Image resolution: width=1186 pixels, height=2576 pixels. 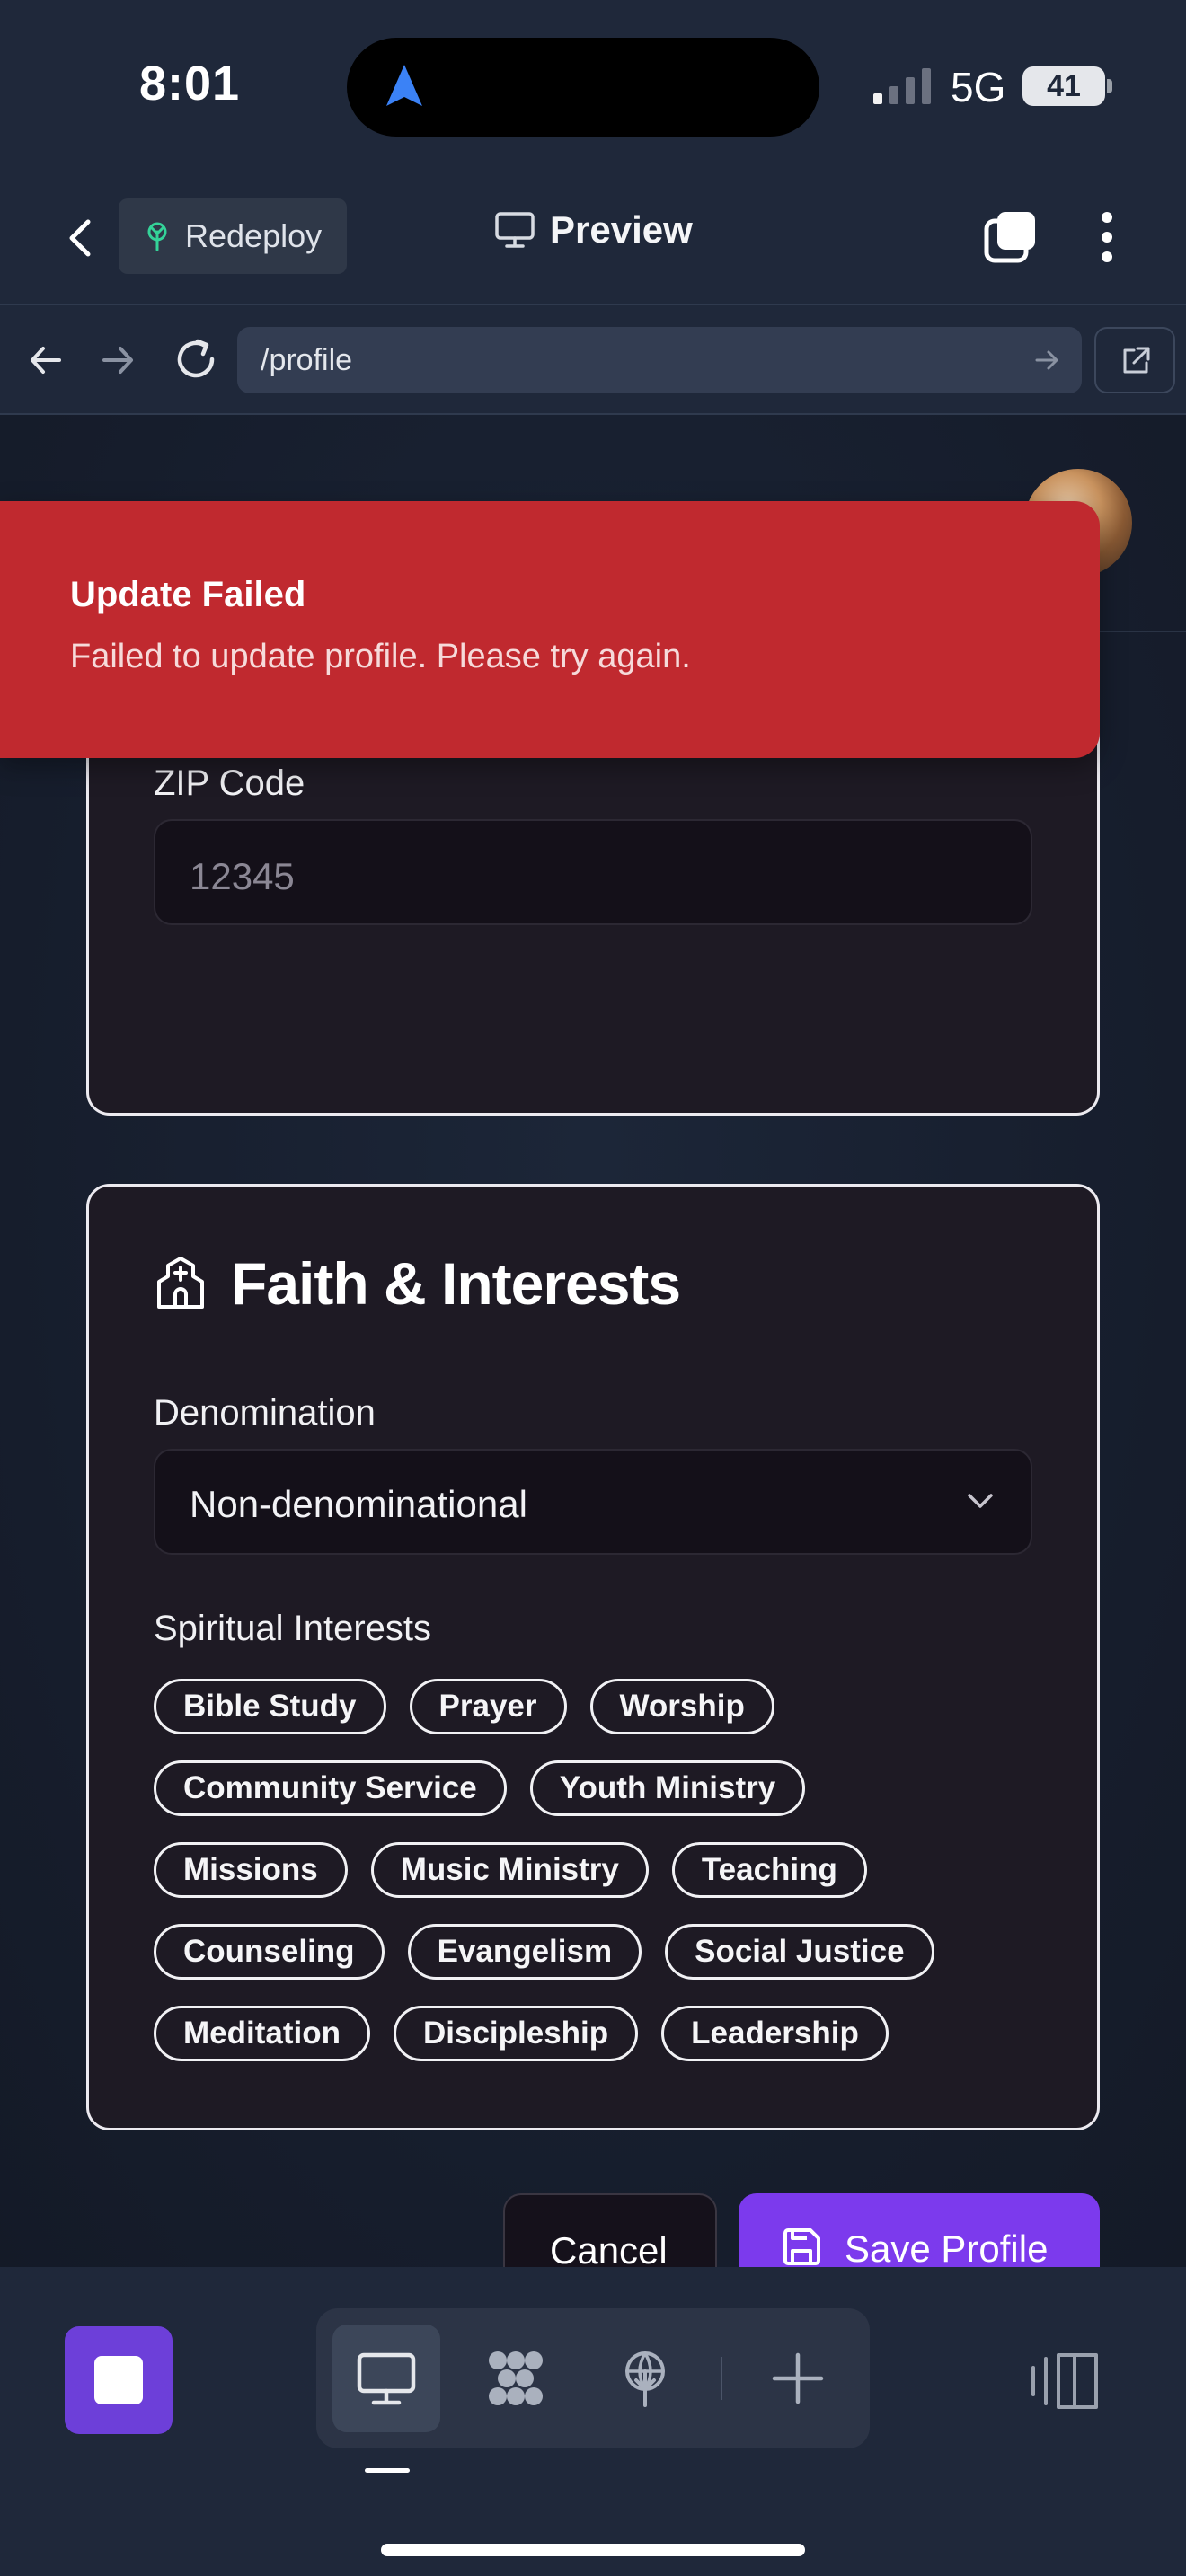 I want to click on add-tab-button, so click(x=798, y=2378).